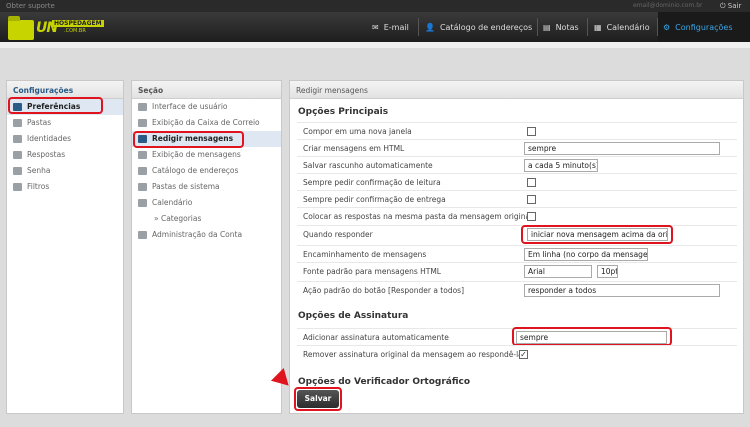 The width and height of the screenshot is (750, 427). I want to click on row-label: Adicionar assinatura automaticamente, so click(376, 337).